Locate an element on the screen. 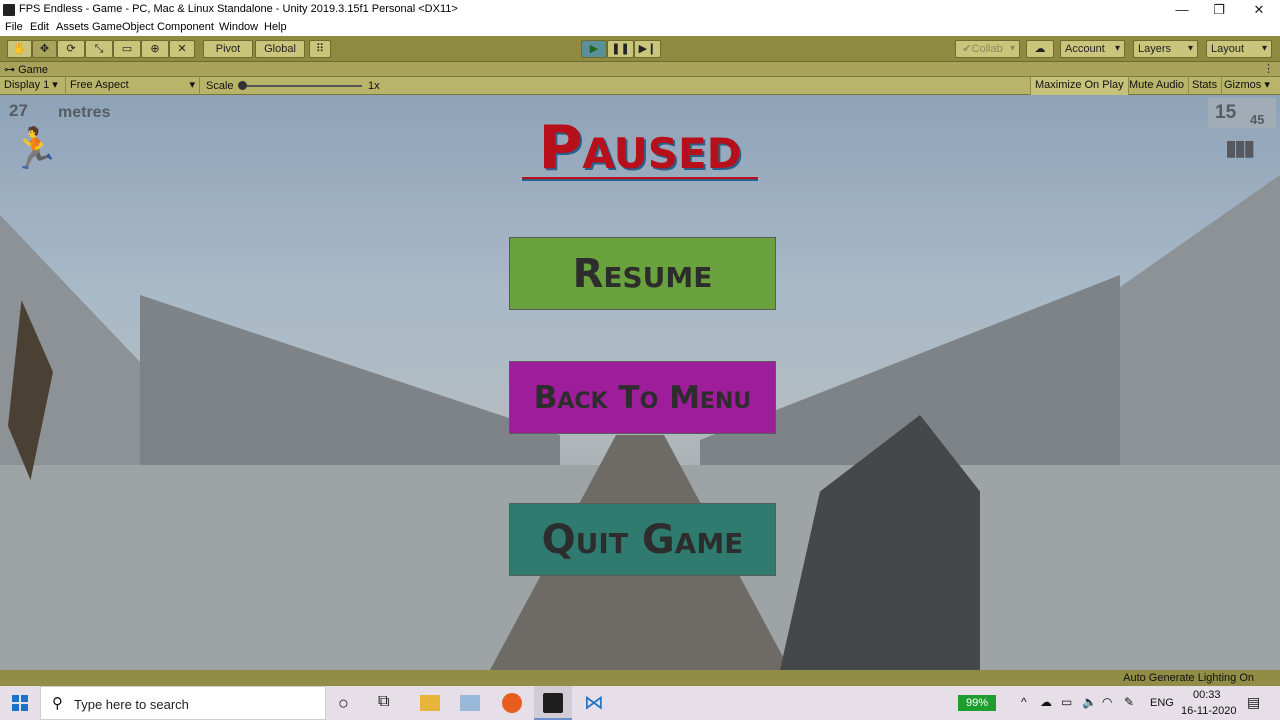 Image resolution: width=1280 pixels, height=720 pixels. windows-start-icon is located at coordinates (20, 703).